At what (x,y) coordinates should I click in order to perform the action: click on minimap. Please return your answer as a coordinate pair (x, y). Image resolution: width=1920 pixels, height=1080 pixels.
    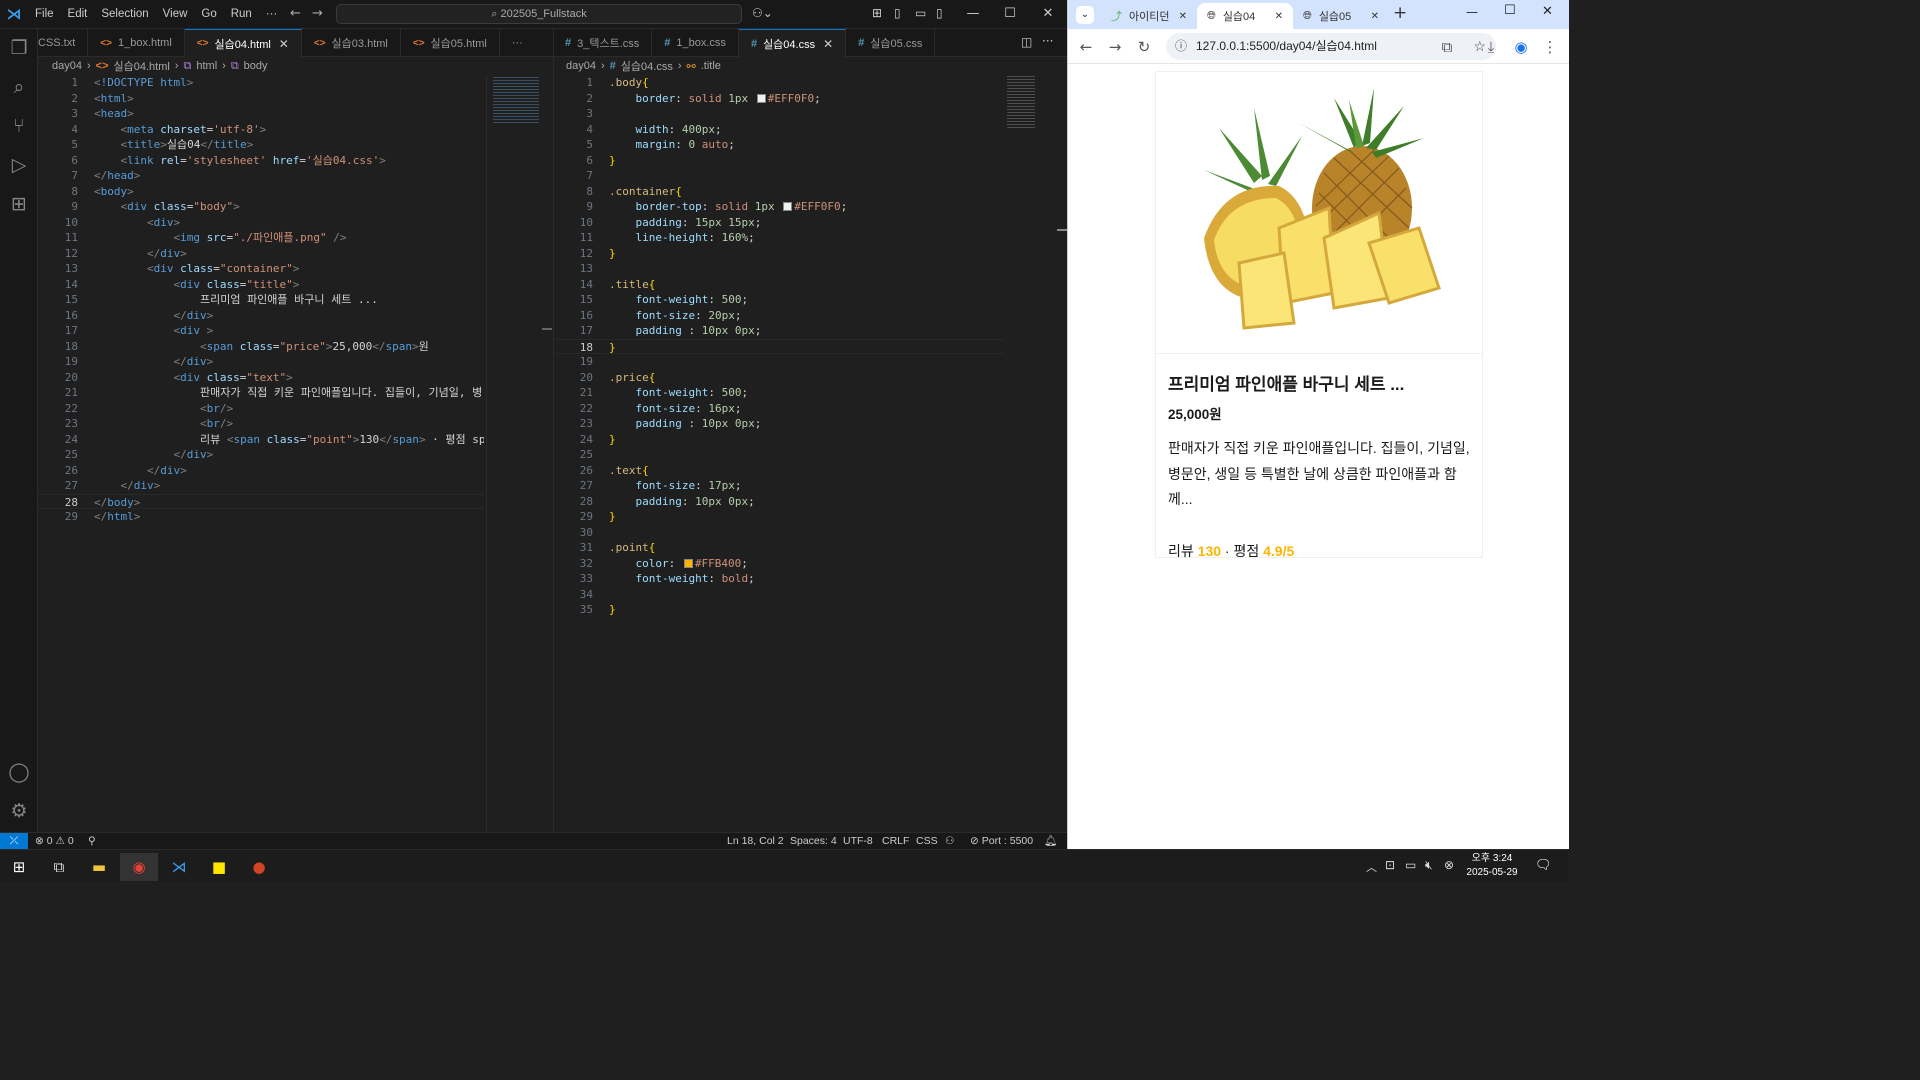
    Looking at the image, I should click on (1036, 453).